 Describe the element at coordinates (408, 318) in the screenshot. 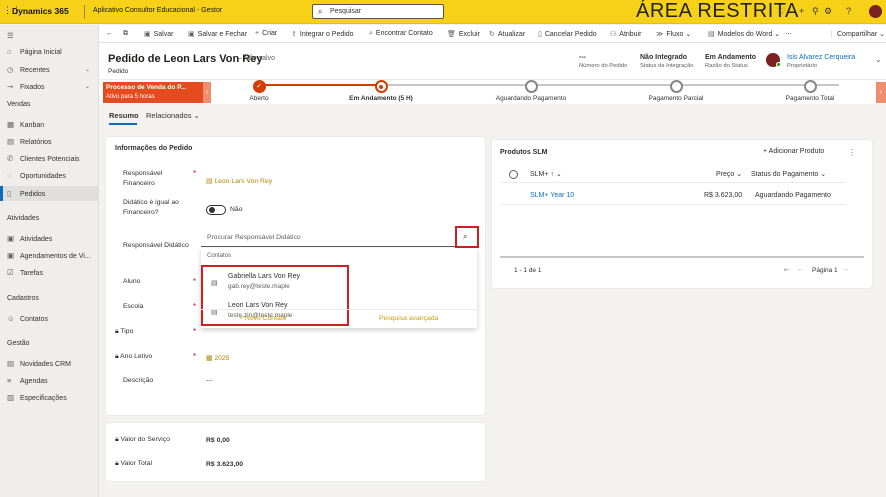

I see `advanced-search-link: Pesquisa avançada` at that location.